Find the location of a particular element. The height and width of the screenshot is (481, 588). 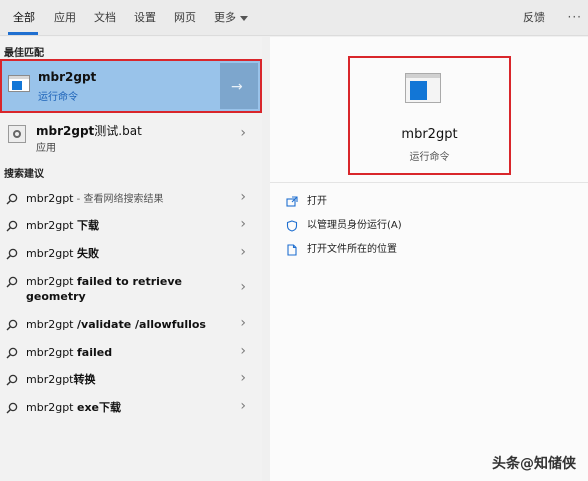

suggestion-item: mbr2gpt /validate /allowfullos › is located at coordinates (131, 326).